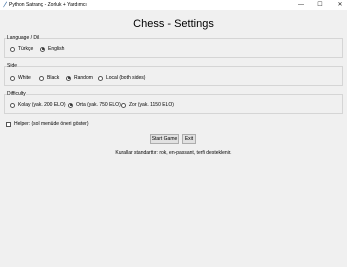 The image size is (347, 267). What do you see at coordinates (24, 78) in the screenshot?
I see `radio-label: White` at bounding box center [24, 78].